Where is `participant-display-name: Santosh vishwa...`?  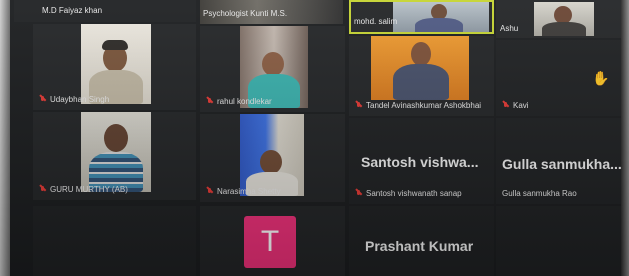
participant-display-name: Santosh vishwa... is located at coordinates (420, 162).